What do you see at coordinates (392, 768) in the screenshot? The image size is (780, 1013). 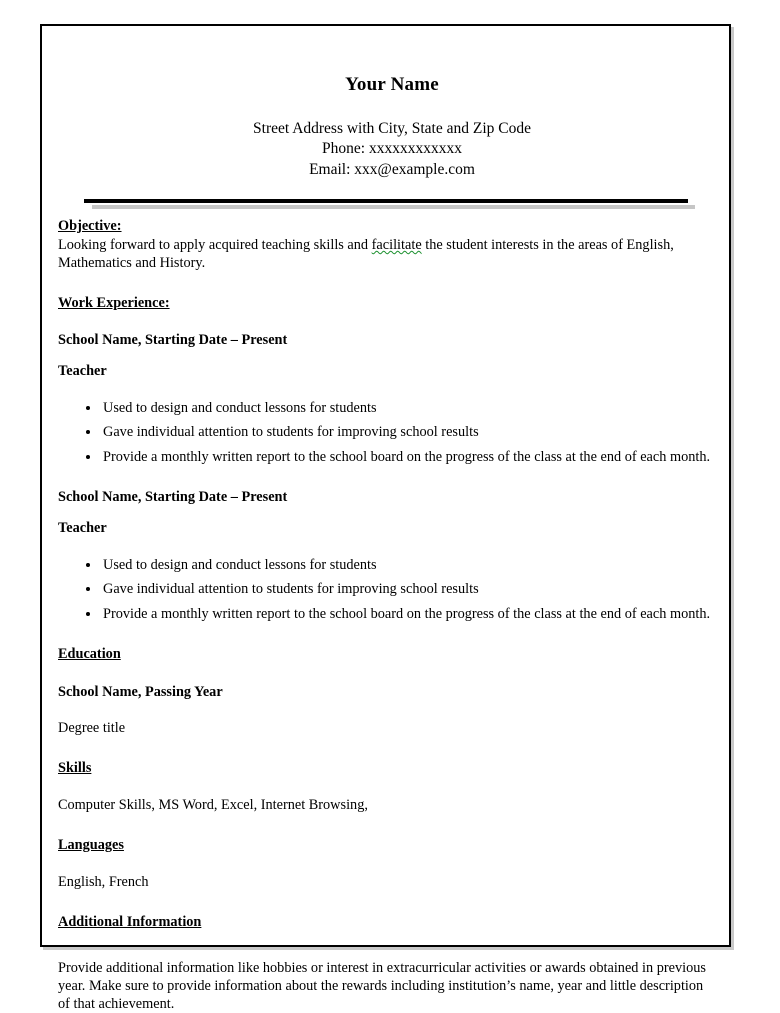 I see `skills-section: Skills` at bounding box center [392, 768].